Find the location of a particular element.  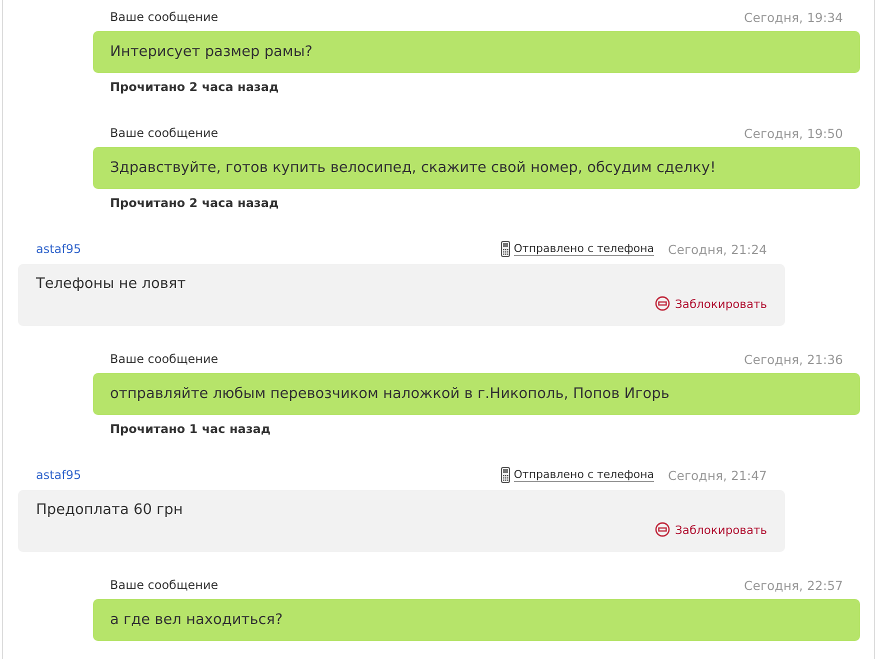

message-bubble: Здравствуйте, готов купить велосипед, скажите свой номер, обсудим сделку! is located at coordinates (476, 168).